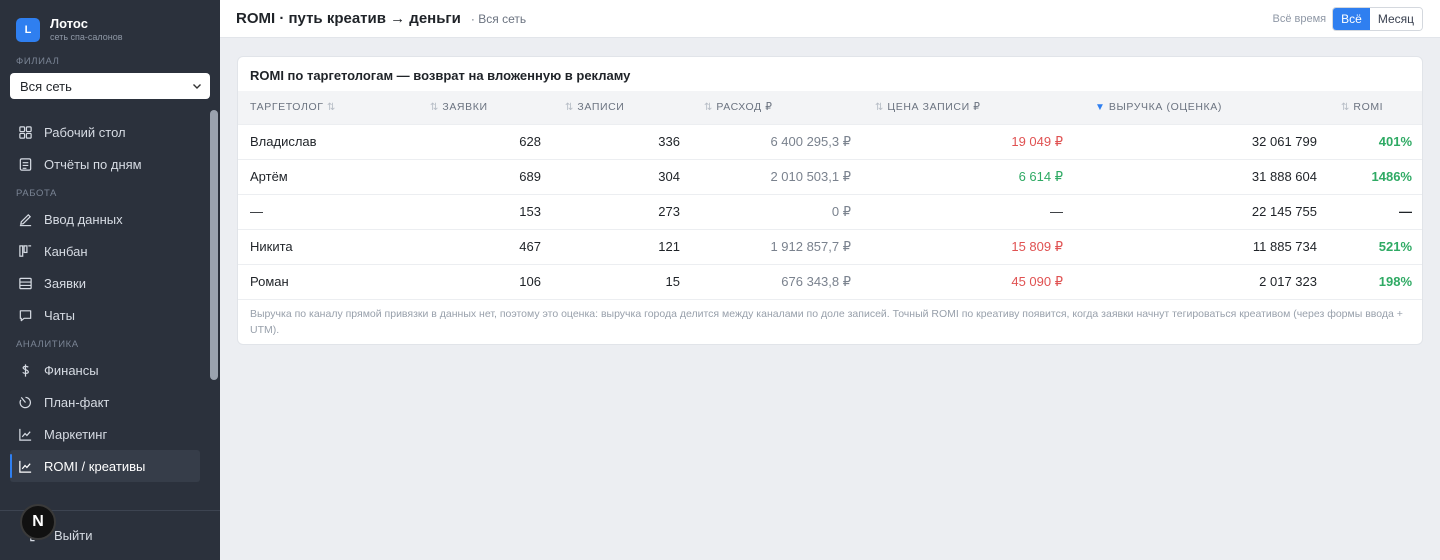  Describe the element at coordinates (1288, 282) in the screenshot. I see `cell-revenue: 2 017 323` at that location.